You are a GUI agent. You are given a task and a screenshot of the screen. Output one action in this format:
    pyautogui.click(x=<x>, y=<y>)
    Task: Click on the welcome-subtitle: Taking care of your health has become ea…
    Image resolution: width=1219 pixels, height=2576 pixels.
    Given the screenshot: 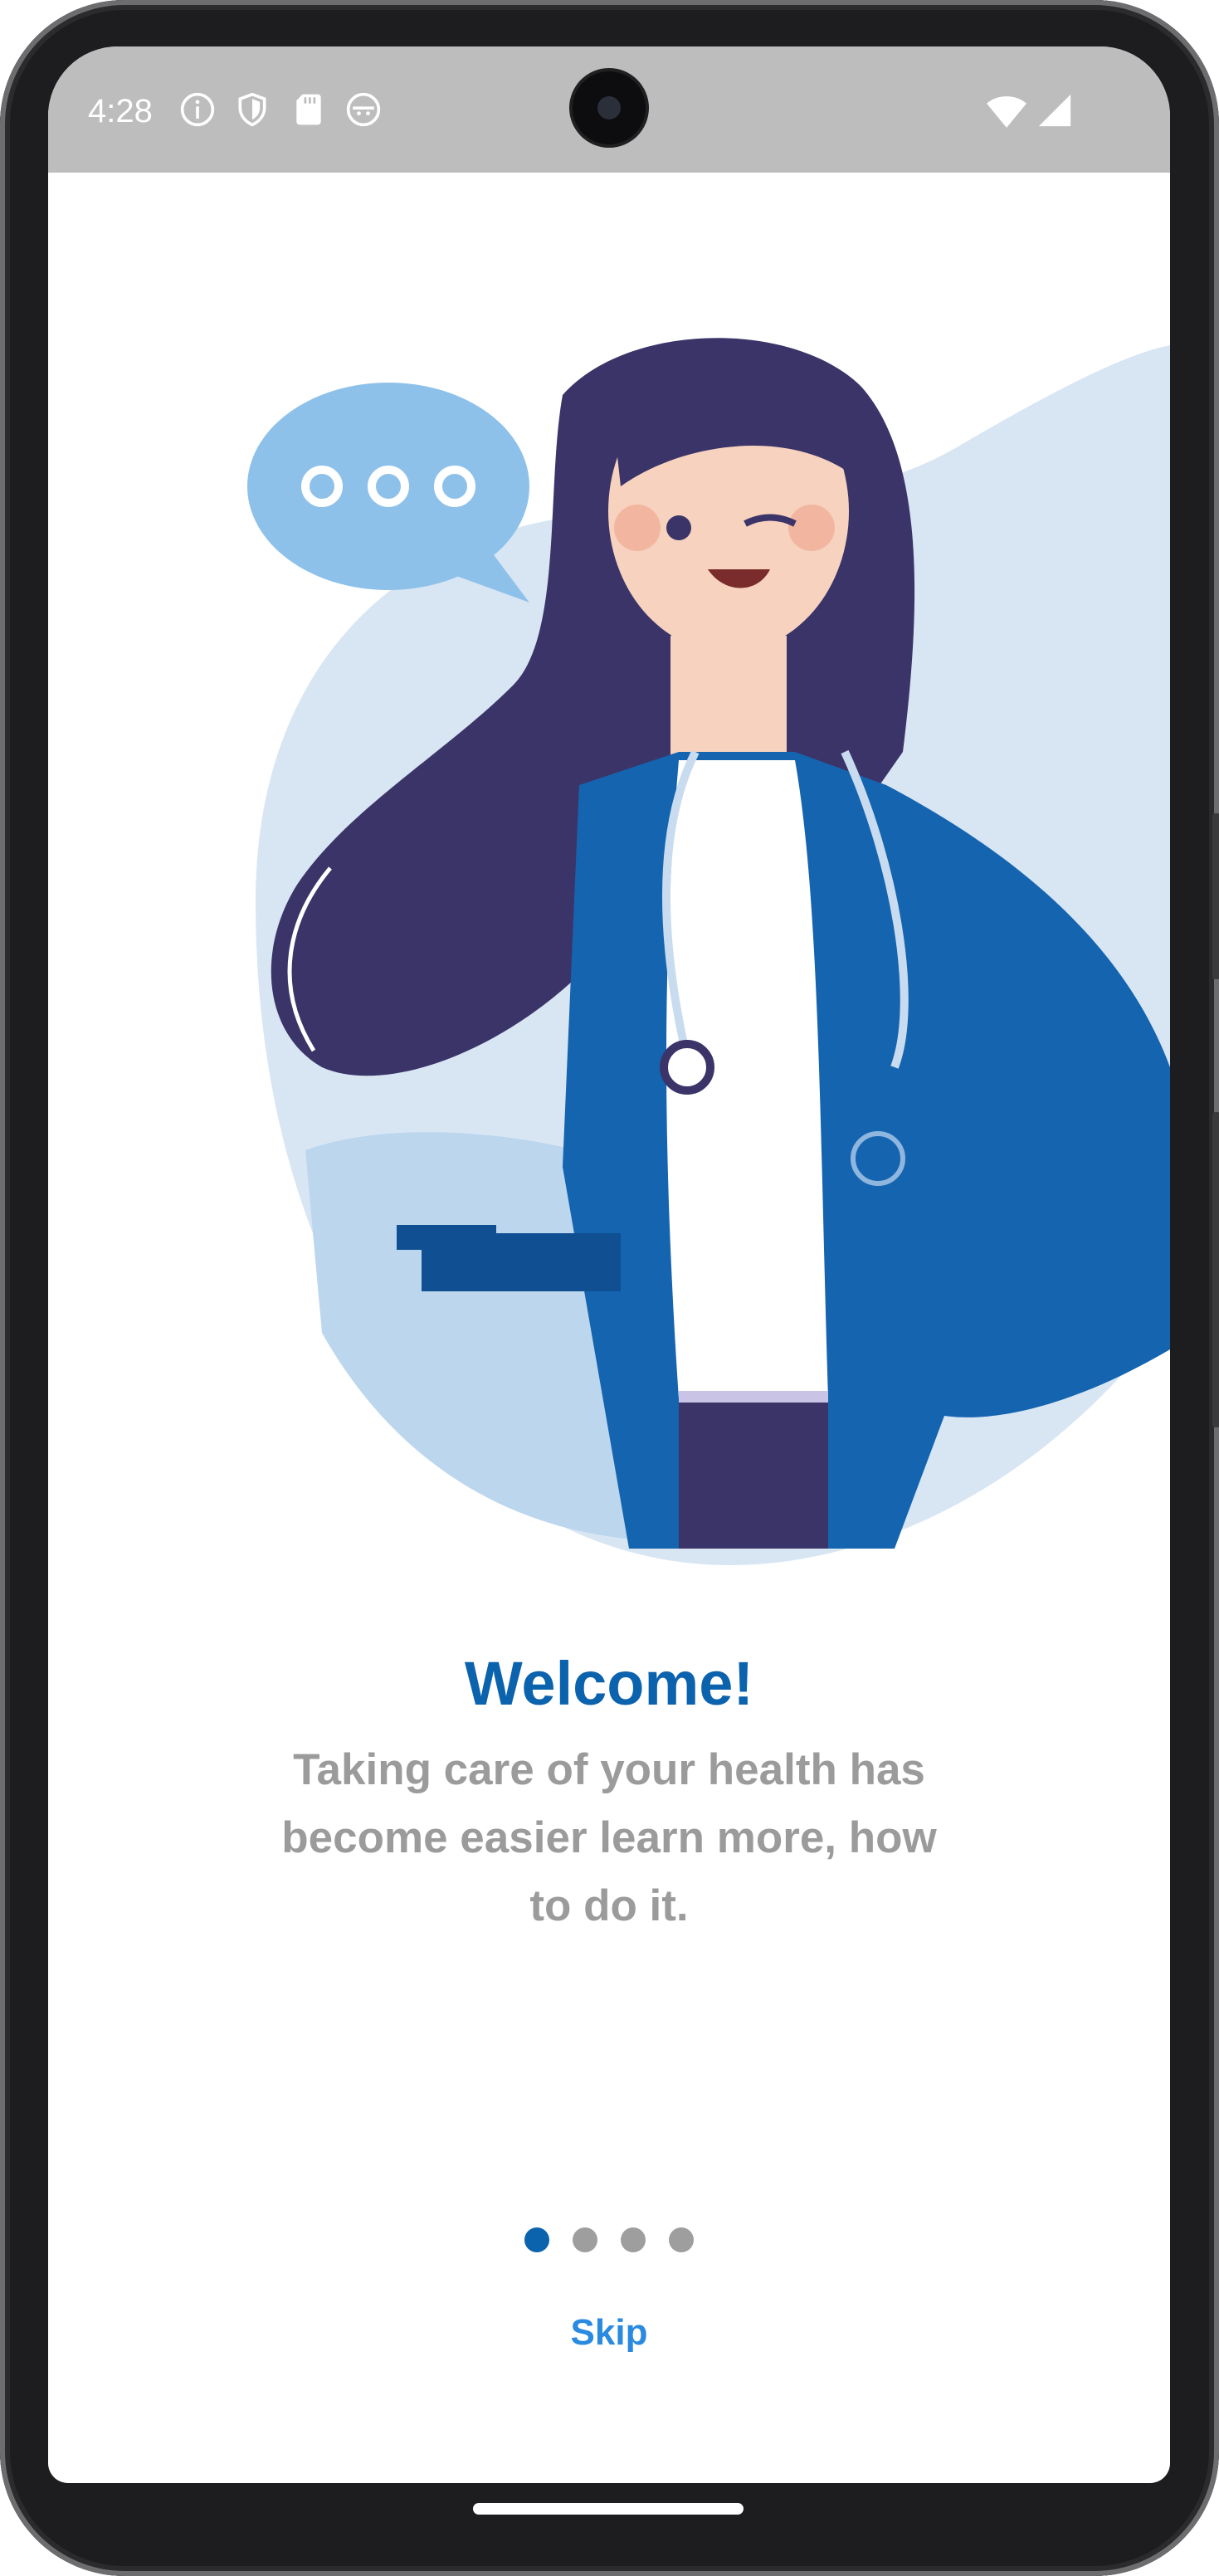 What is the action you would take?
    pyautogui.click(x=609, y=1838)
    